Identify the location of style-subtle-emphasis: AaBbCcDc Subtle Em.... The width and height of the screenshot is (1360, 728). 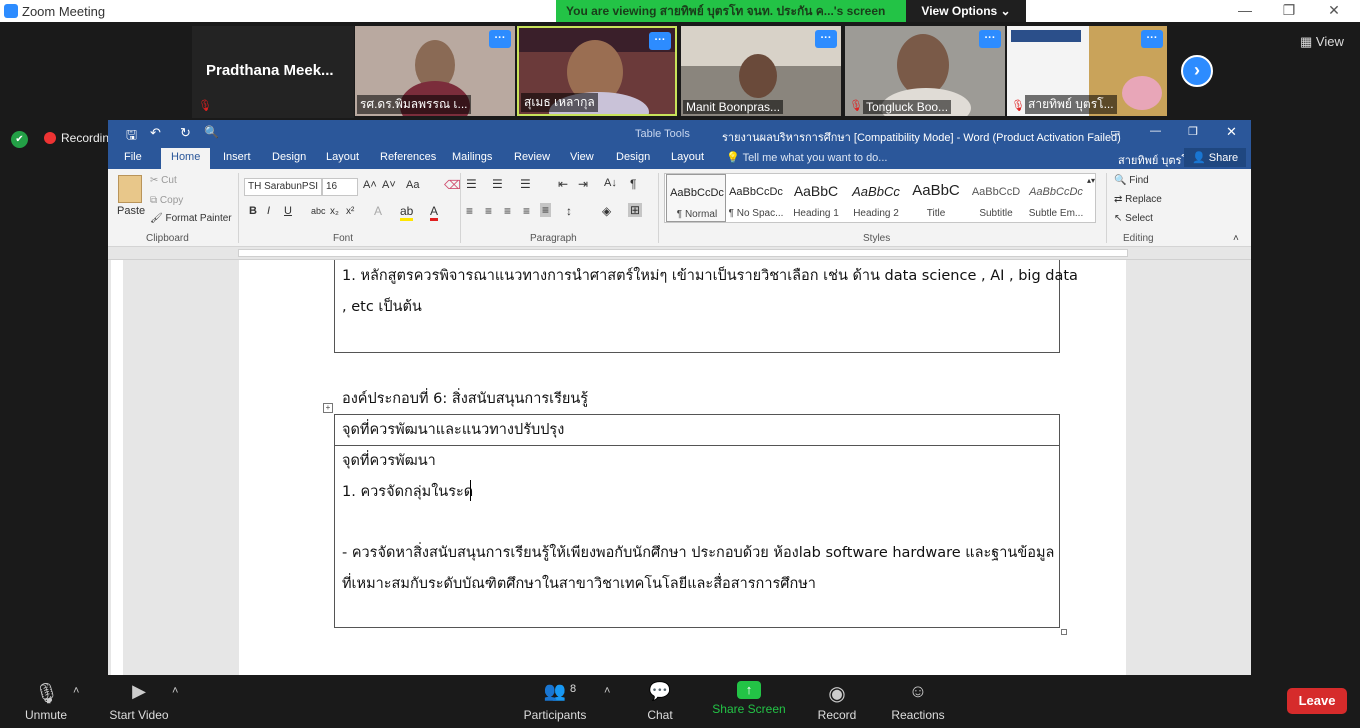
(1056, 198).